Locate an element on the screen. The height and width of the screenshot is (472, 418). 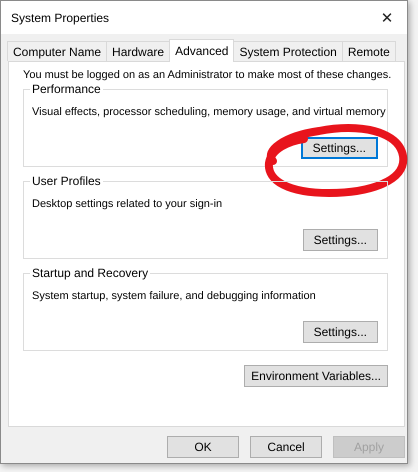
group-description: Visual effects, processor scheduling, memory usage, and virtual memory is located at coordinates (209, 112).